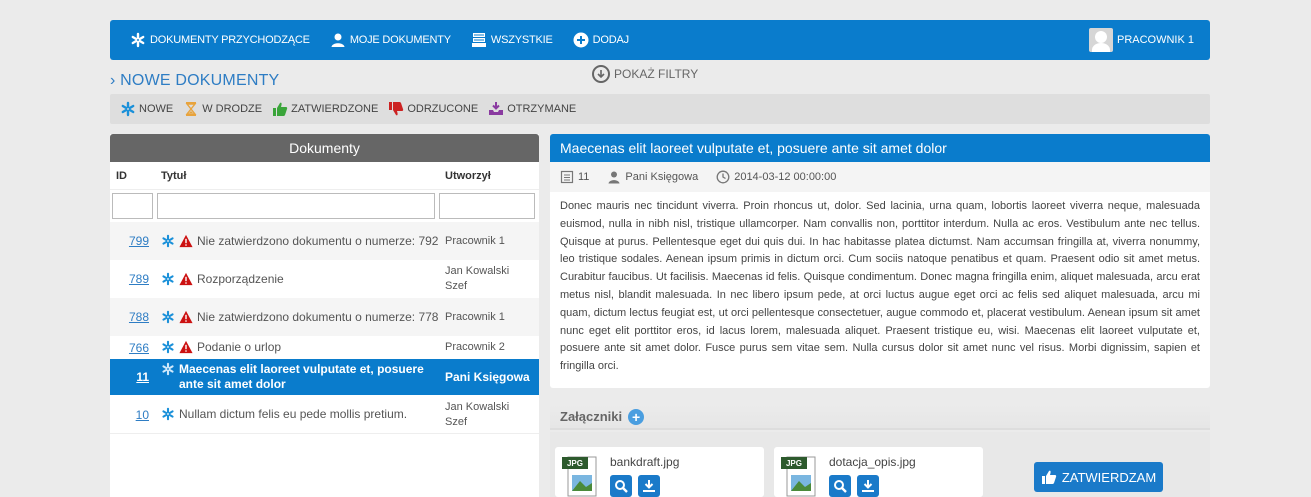 The width and height of the screenshot is (1311, 497). Describe the element at coordinates (132, 176) in the screenshot. I see `column-header-id: ID` at that location.